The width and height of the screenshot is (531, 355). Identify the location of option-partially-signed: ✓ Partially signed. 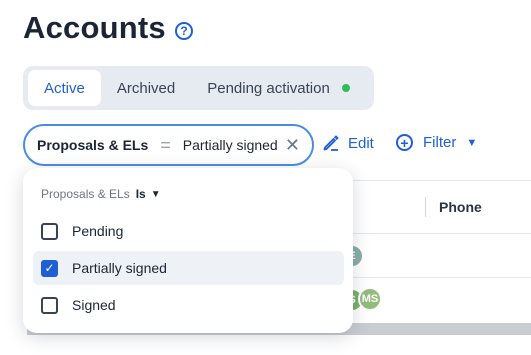
(188, 268).